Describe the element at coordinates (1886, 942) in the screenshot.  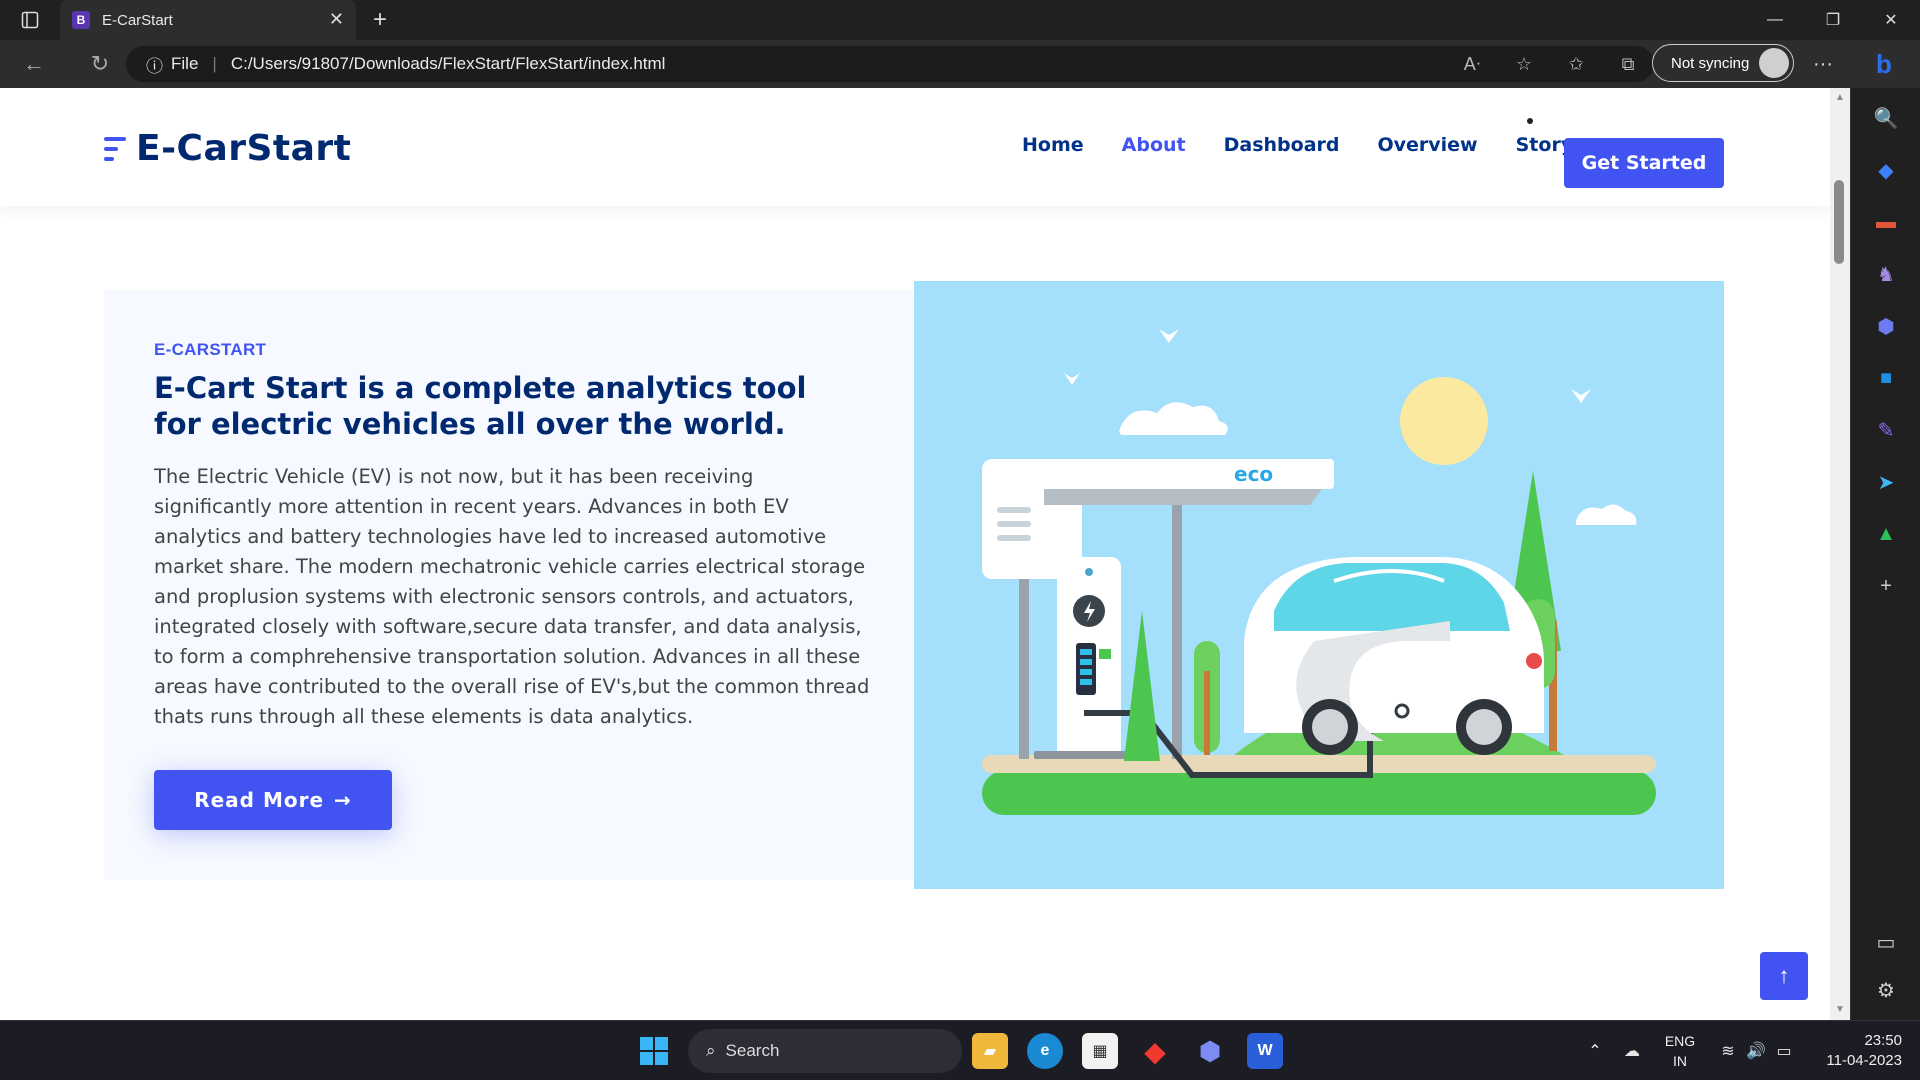
I see `sidebar-toggle-icon: ▭` at that location.